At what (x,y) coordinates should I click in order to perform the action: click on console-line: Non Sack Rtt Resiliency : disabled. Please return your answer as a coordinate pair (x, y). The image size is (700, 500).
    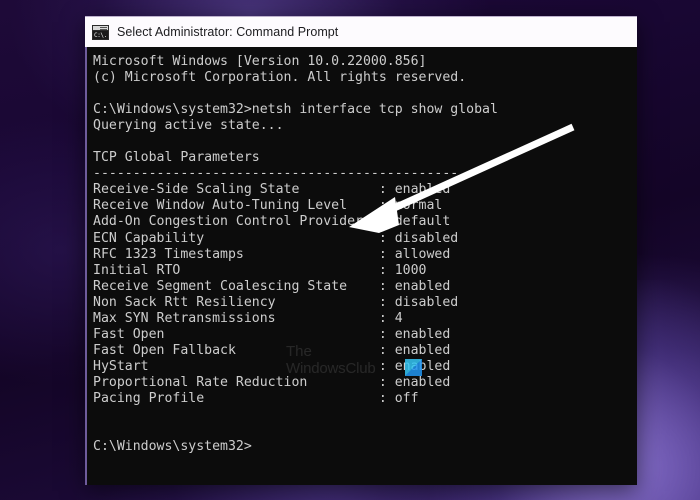
    Looking at the image, I should click on (276, 302).